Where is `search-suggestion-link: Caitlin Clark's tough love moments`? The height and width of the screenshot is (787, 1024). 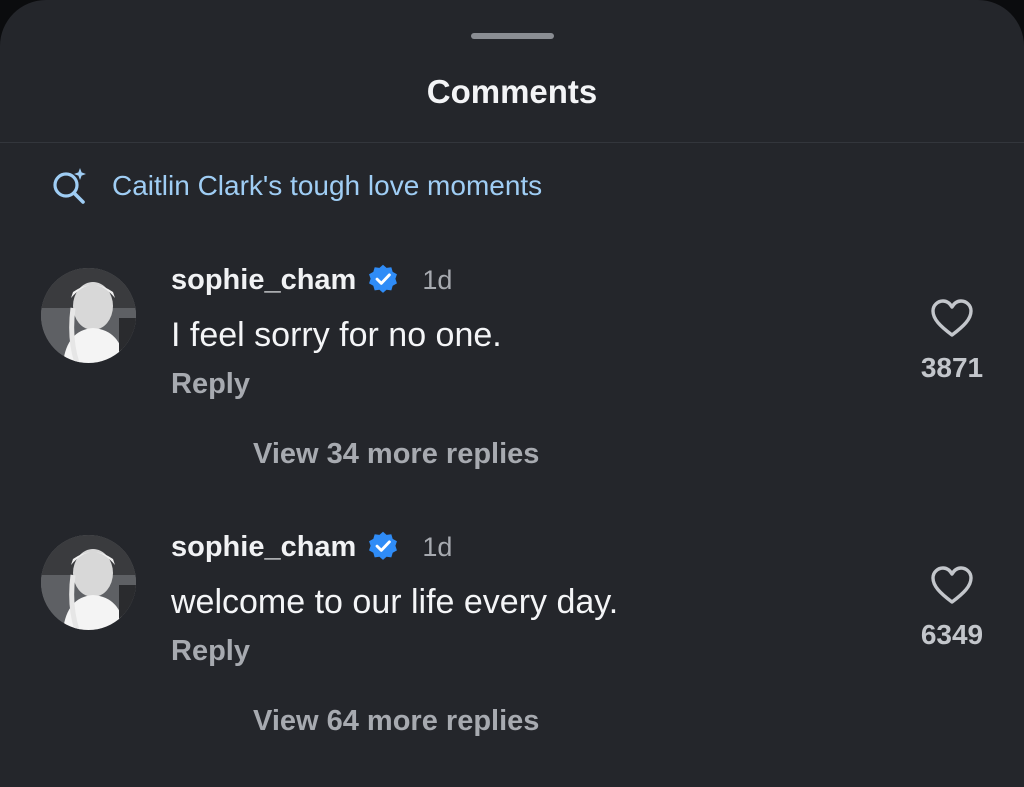 search-suggestion-link: Caitlin Clark's tough love moments is located at coordinates (296, 186).